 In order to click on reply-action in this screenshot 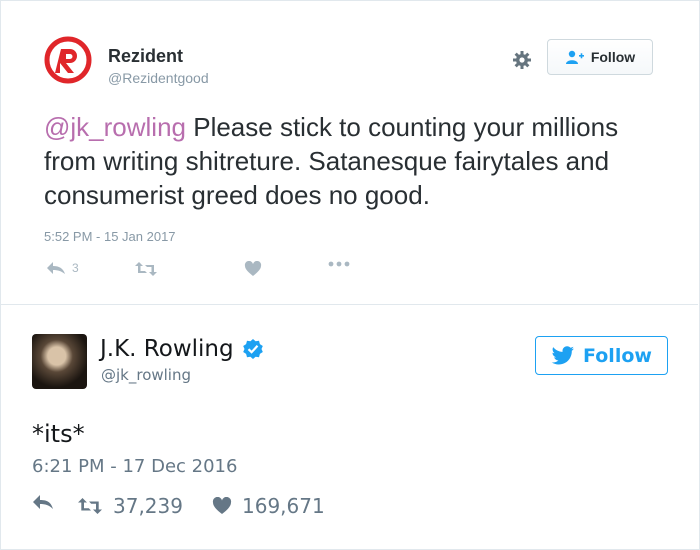, I will do `click(43, 502)`.